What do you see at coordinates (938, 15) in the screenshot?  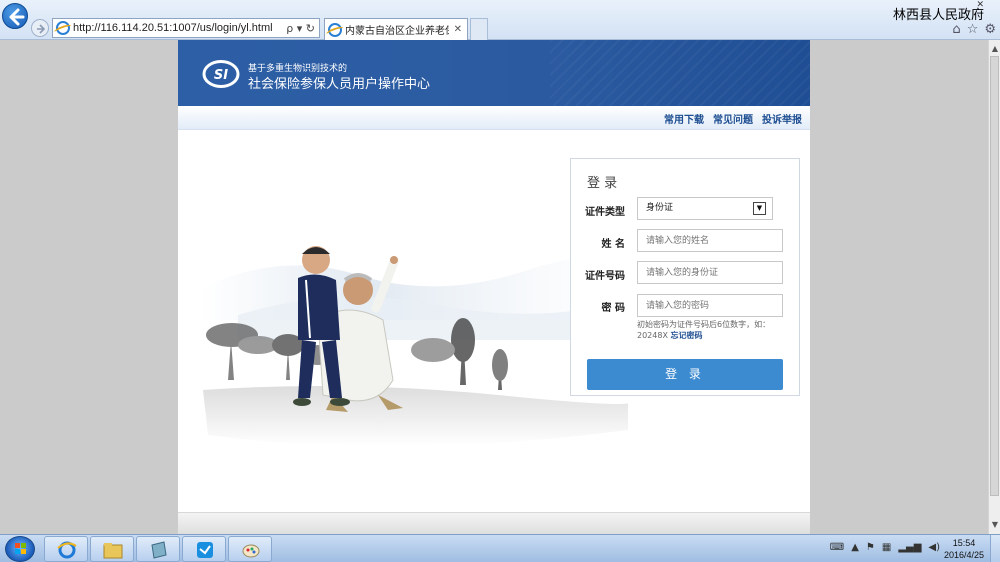 I see `window-title: 林西县人民政府` at bounding box center [938, 15].